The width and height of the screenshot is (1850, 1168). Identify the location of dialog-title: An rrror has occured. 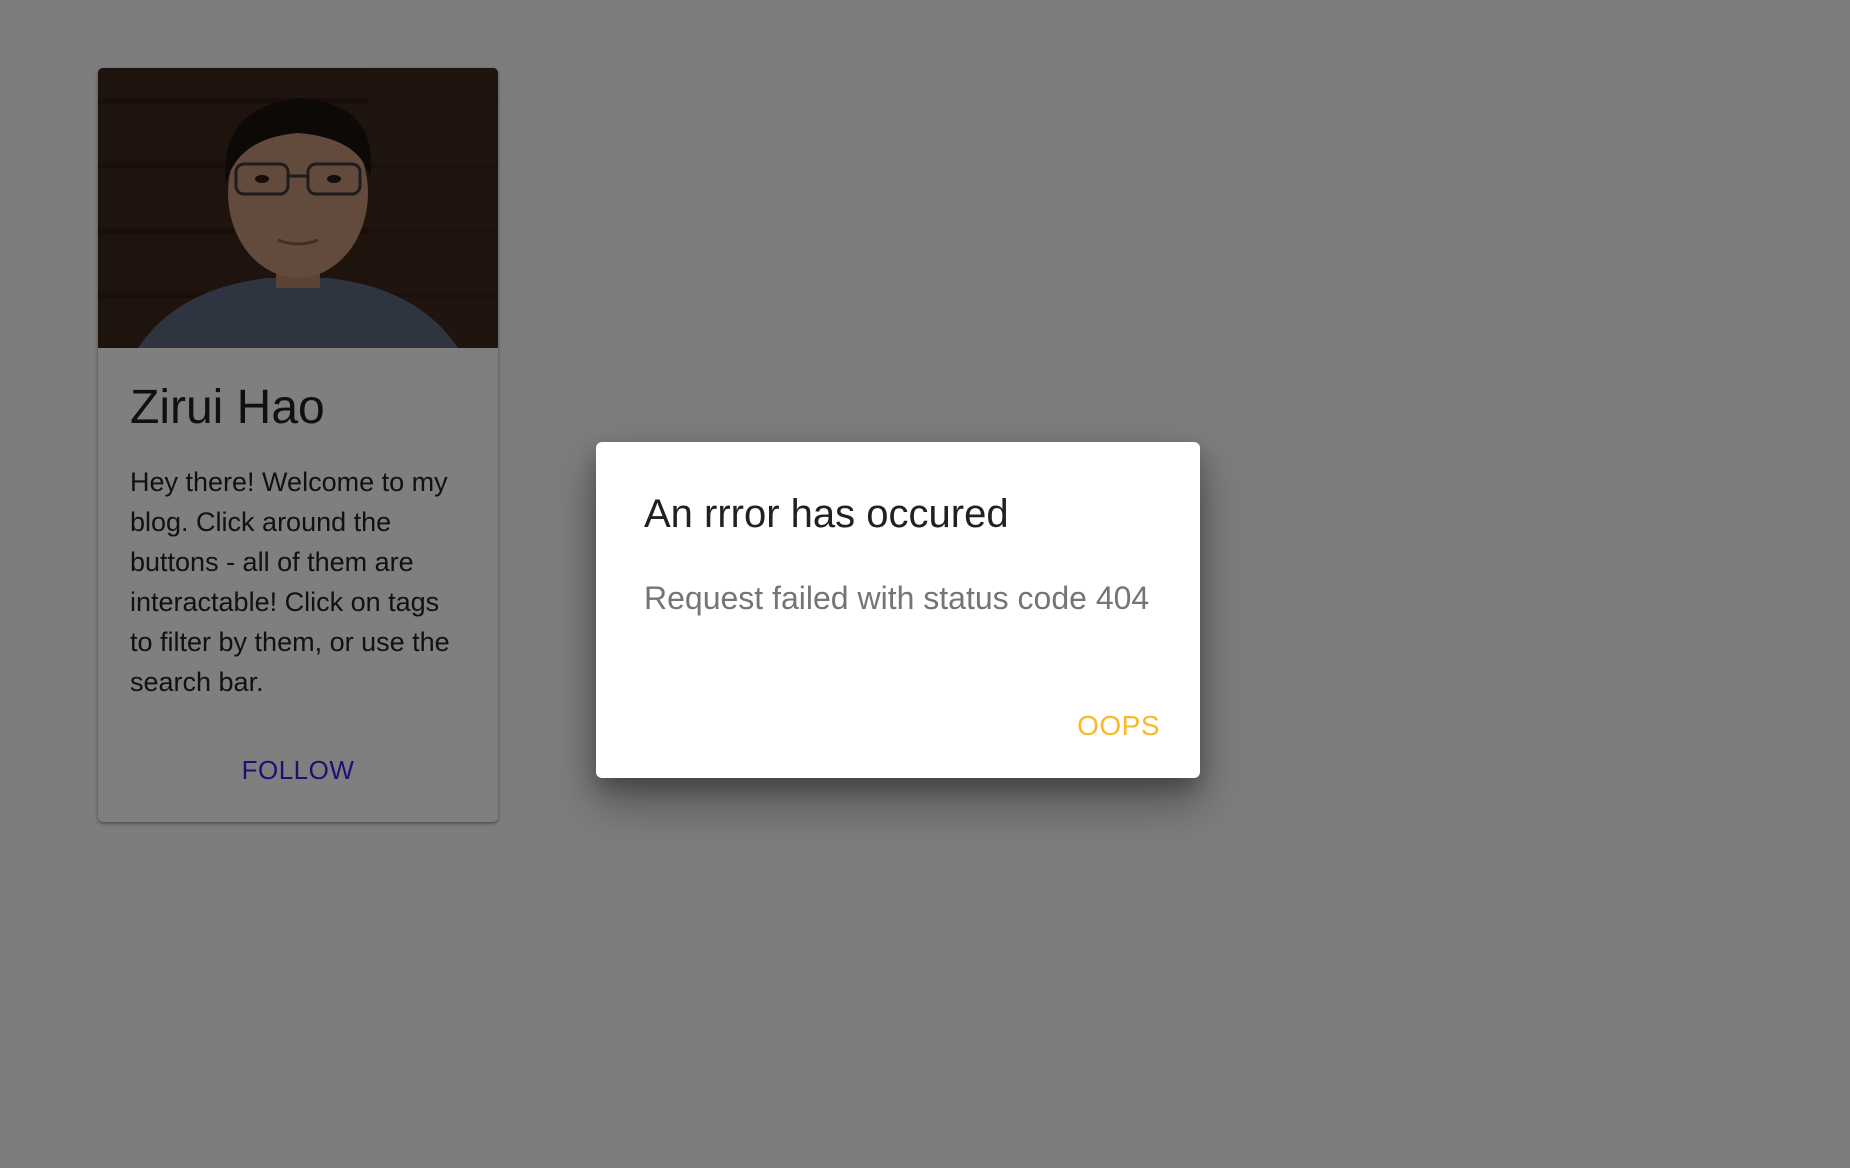
(826, 514).